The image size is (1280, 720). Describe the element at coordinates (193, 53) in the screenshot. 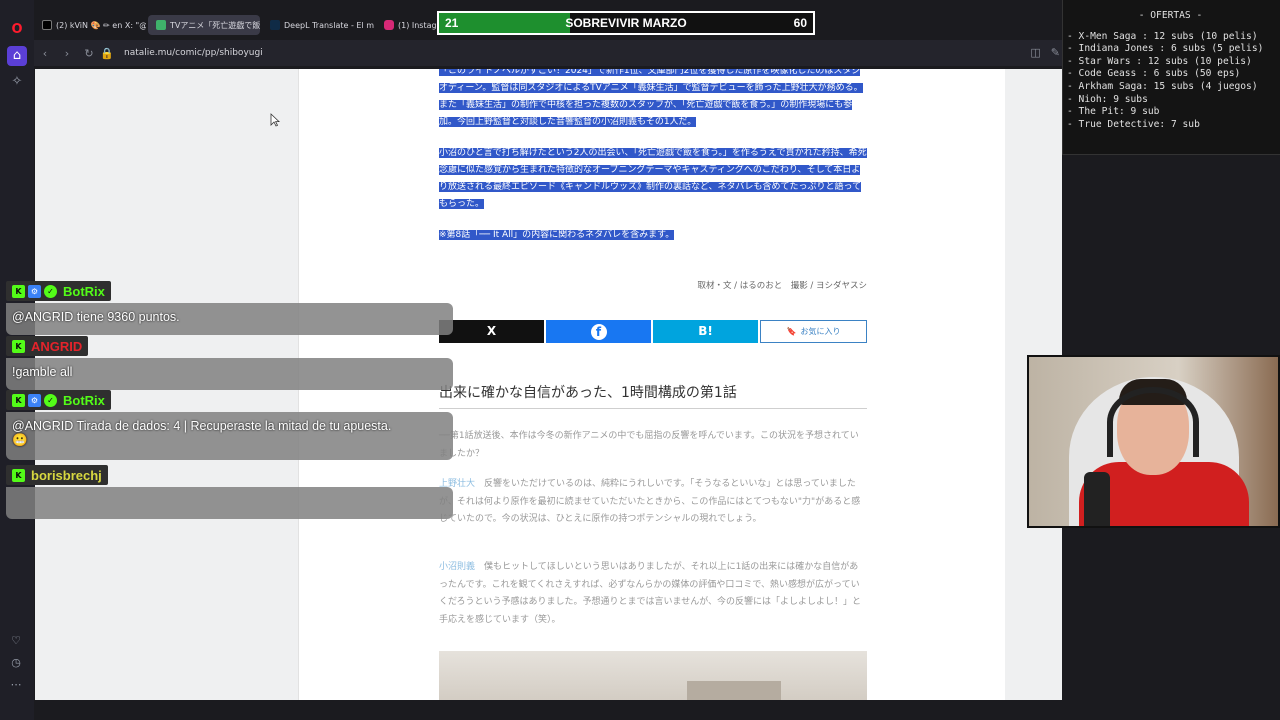

I see `url-field: natalie.mu/comic/pp/shiboyugi` at that location.